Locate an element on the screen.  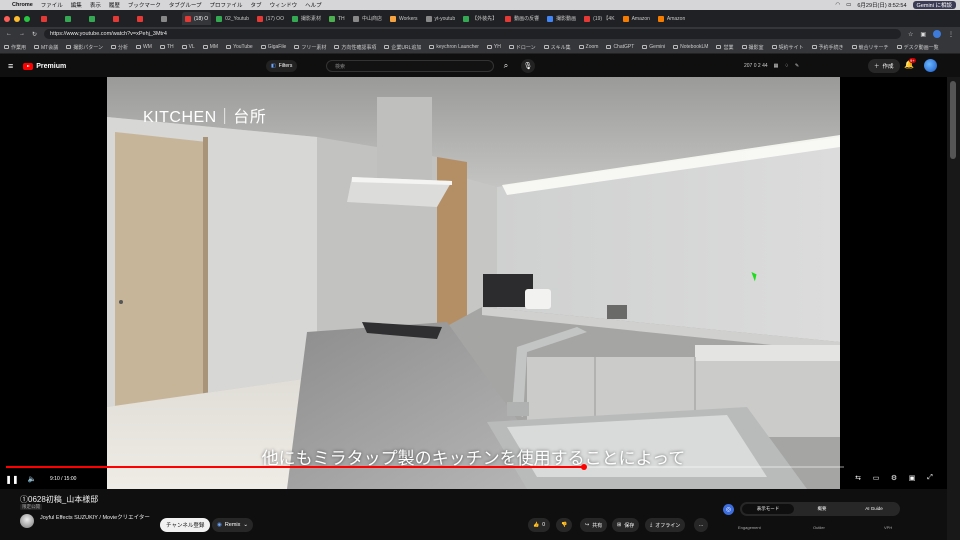
browser-tab: 撮影動画 is located at coordinates (561, 18).